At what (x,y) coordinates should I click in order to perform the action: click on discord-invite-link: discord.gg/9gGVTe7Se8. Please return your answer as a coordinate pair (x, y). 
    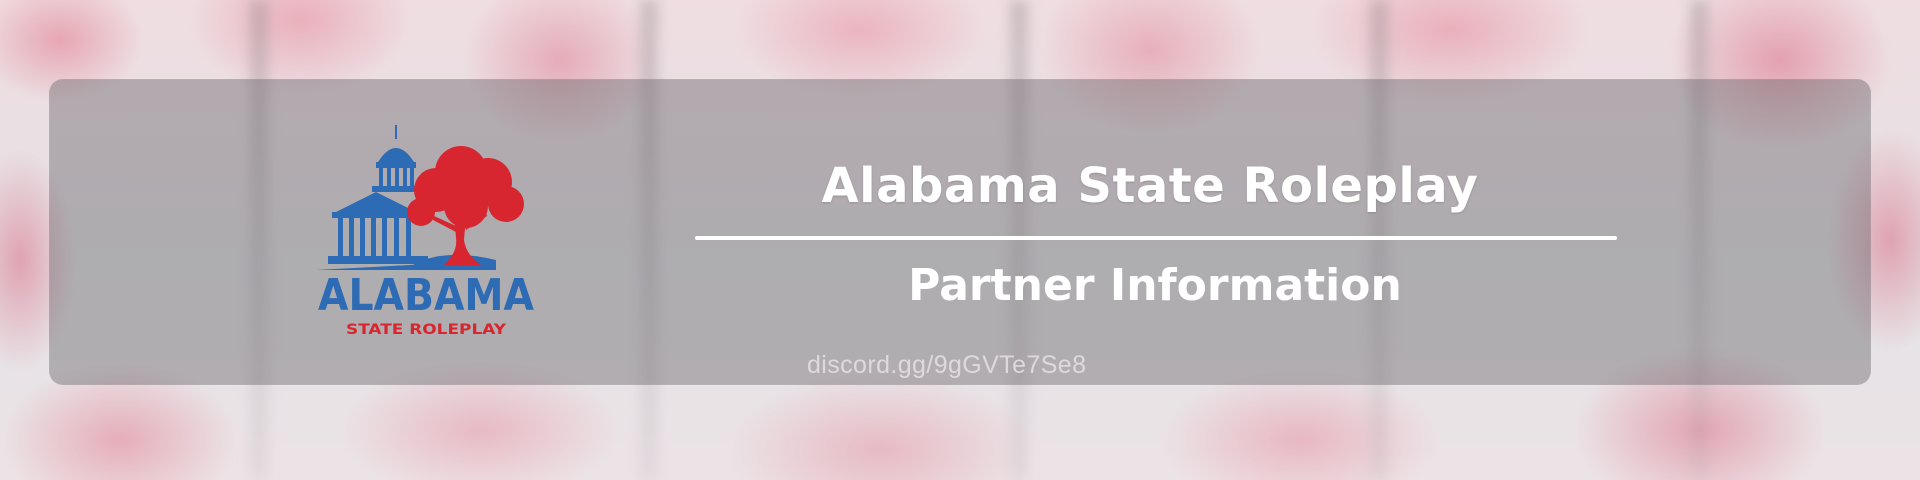
    Looking at the image, I should click on (946, 365).